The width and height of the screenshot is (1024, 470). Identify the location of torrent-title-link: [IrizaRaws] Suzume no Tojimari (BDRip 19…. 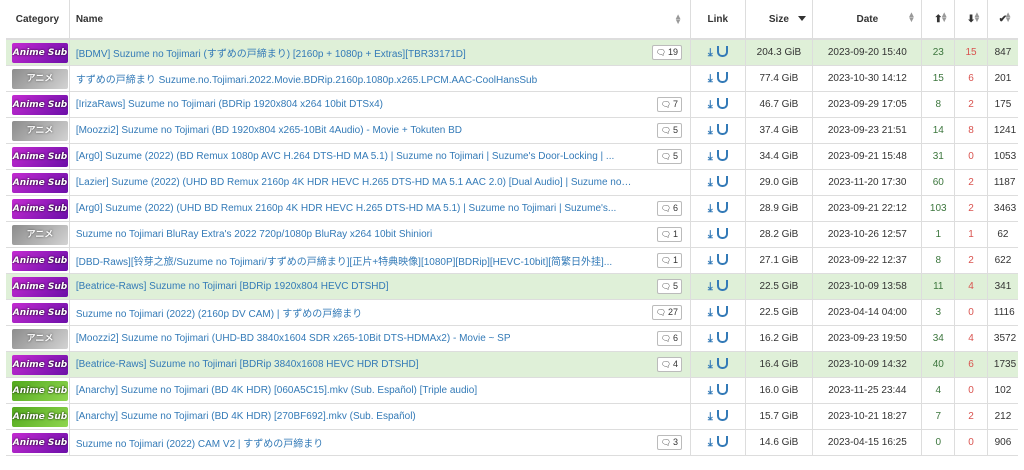
(355, 104).